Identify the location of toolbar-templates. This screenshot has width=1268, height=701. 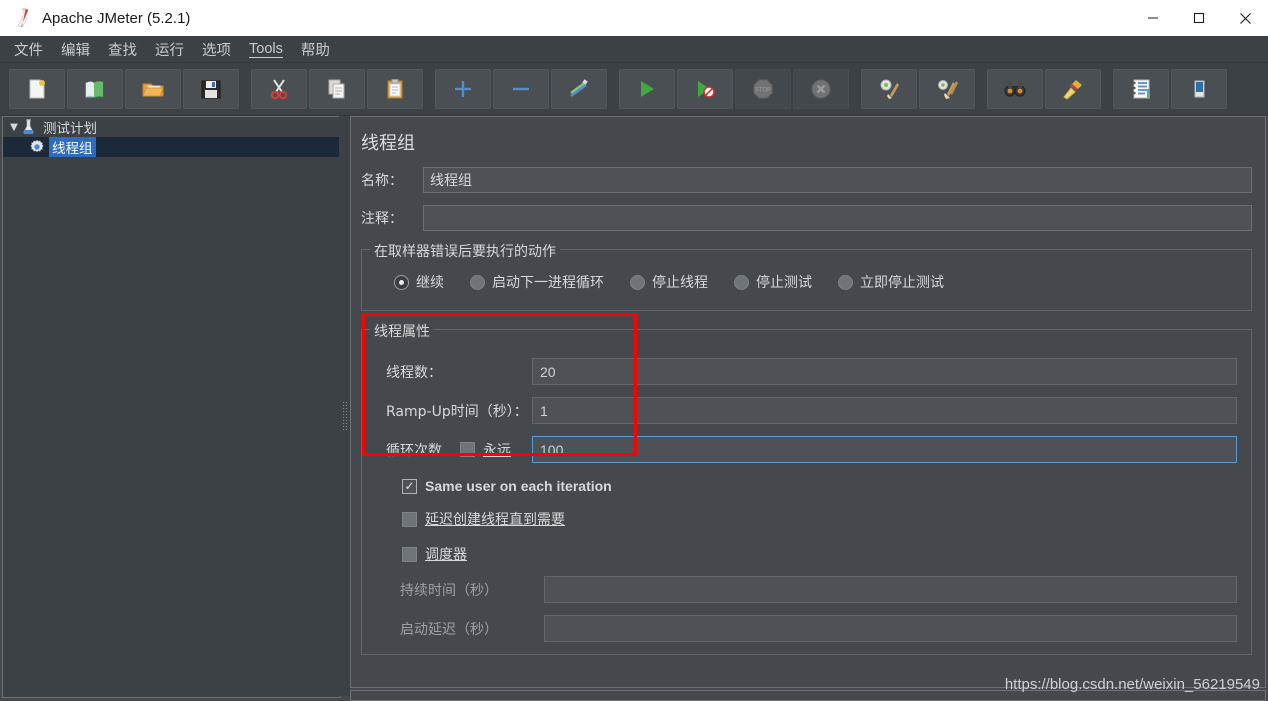
(95, 89).